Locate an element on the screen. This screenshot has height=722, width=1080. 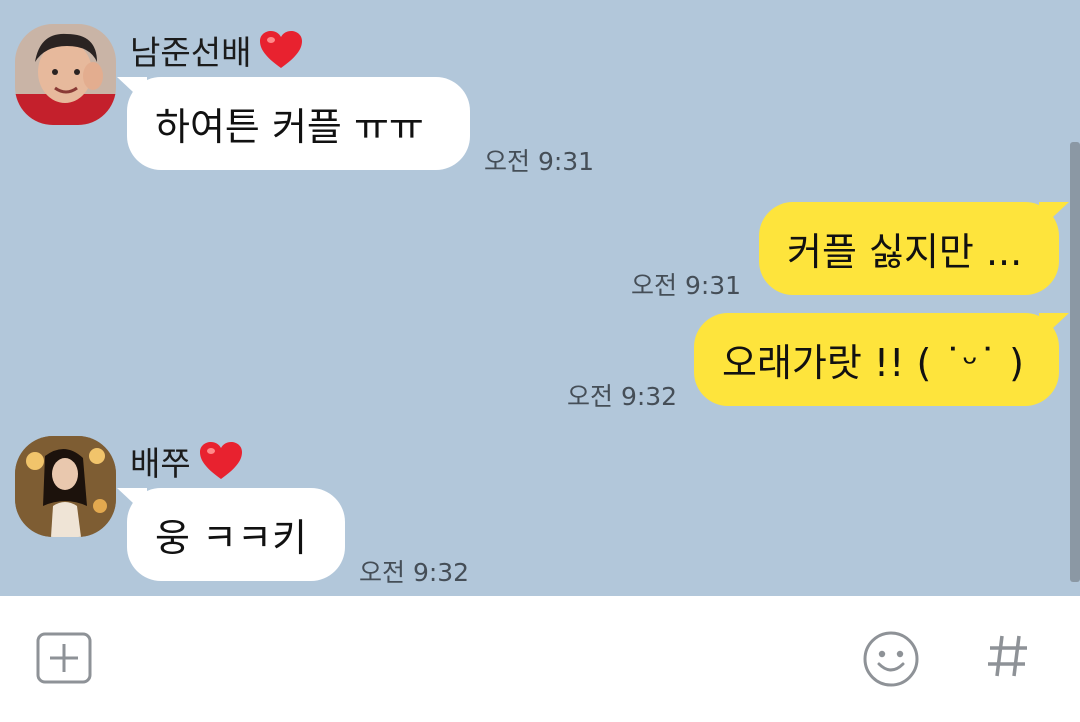
chat-scrollbar is located at coordinates (1075, 362).